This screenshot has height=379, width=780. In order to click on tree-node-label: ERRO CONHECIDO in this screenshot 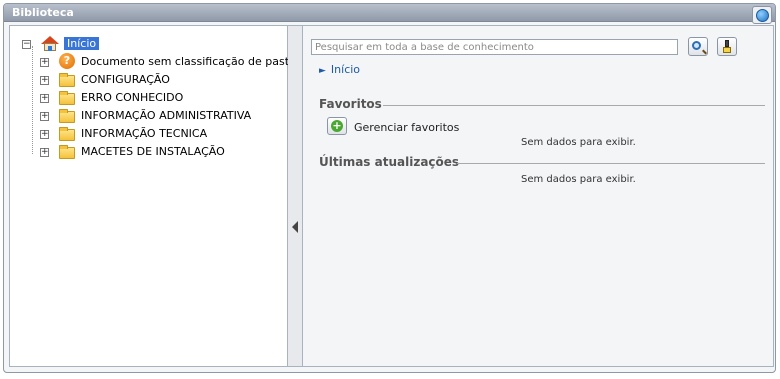, I will do `click(132, 97)`.